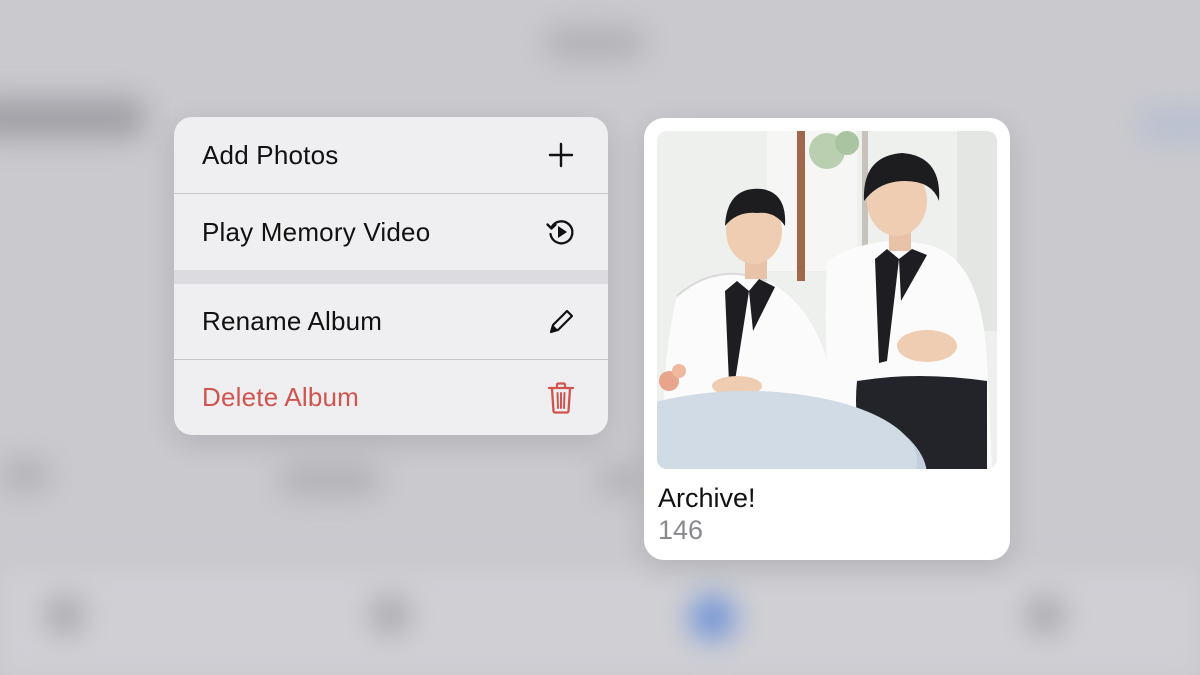  What do you see at coordinates (281, 397) in the screenshot?
I see `delete-album-label: Delete Album` at bounding box center [281, 397].